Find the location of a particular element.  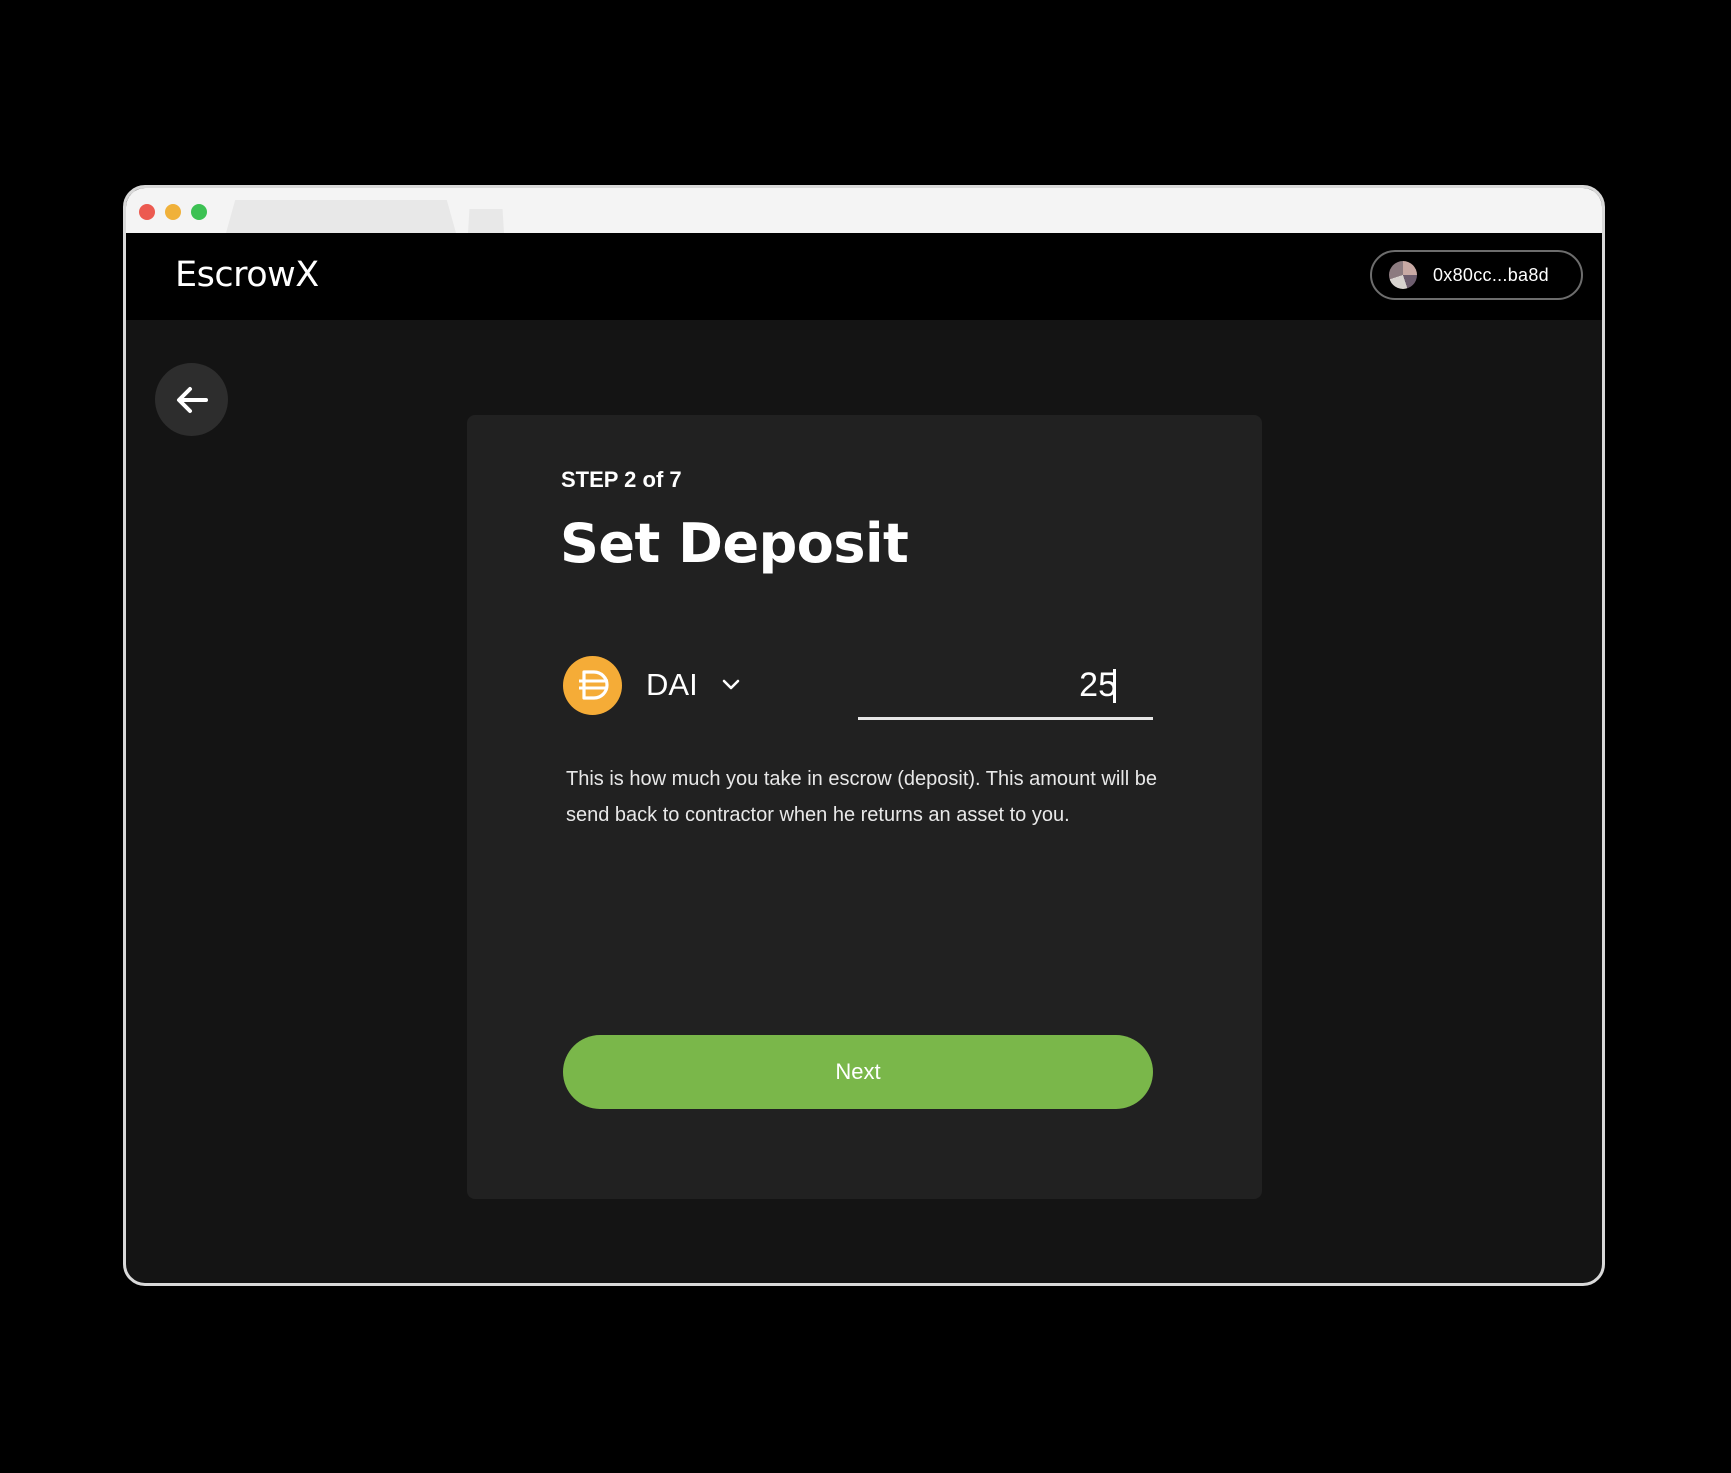

arrow-left-icon is located at coordinates (192, 399).